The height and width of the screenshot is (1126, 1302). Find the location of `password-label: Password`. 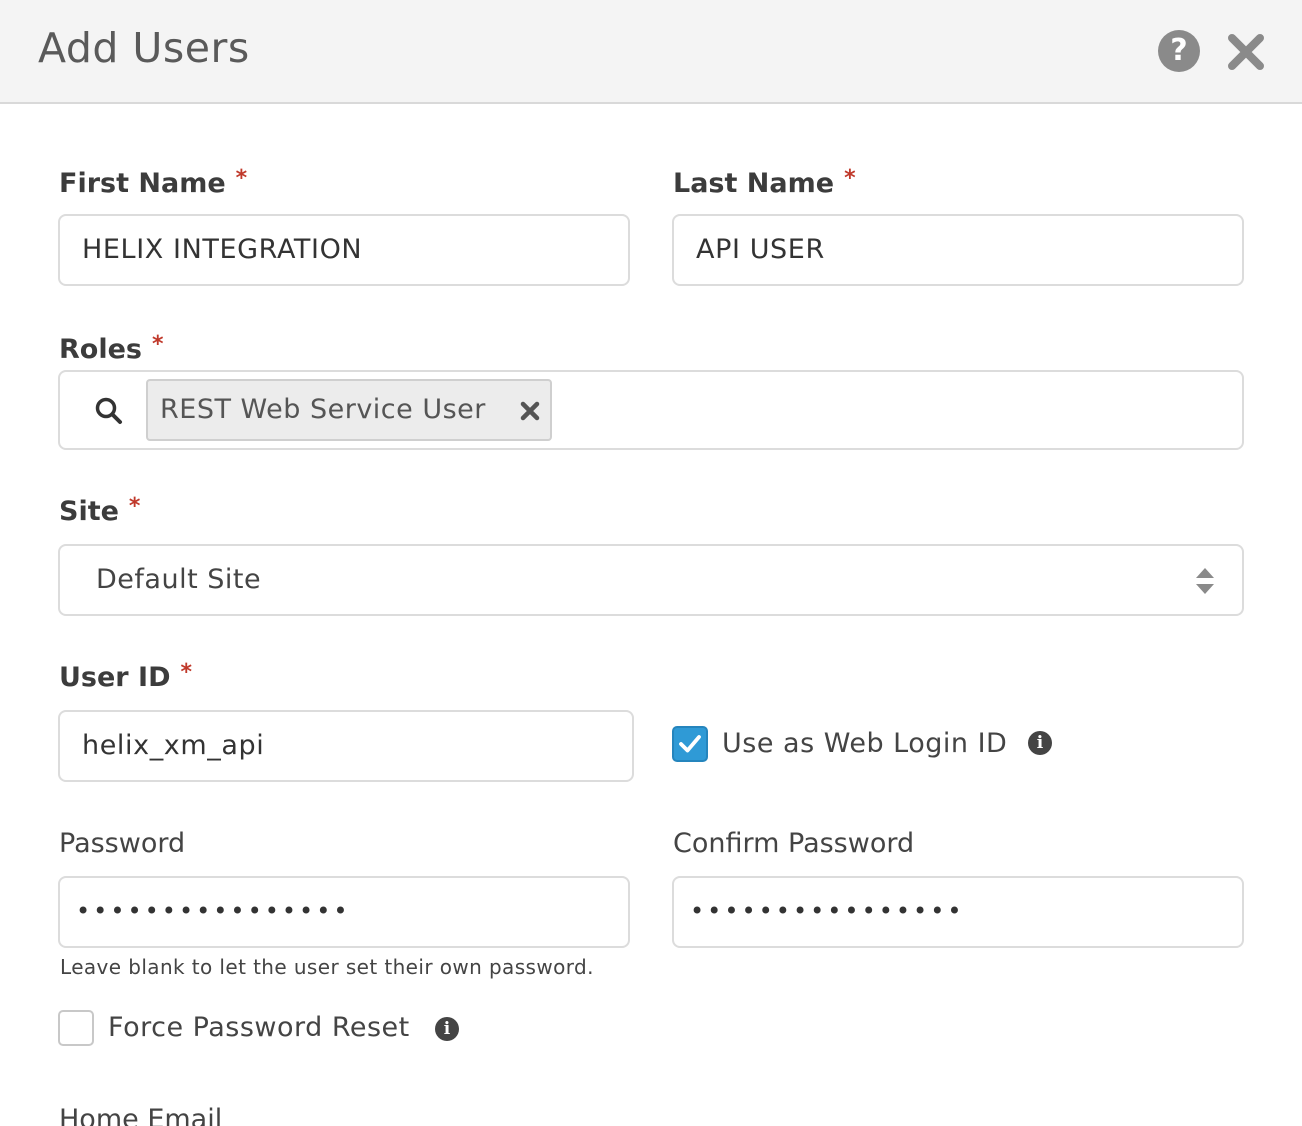

password-label: Password is located at coordinates (122, 843).